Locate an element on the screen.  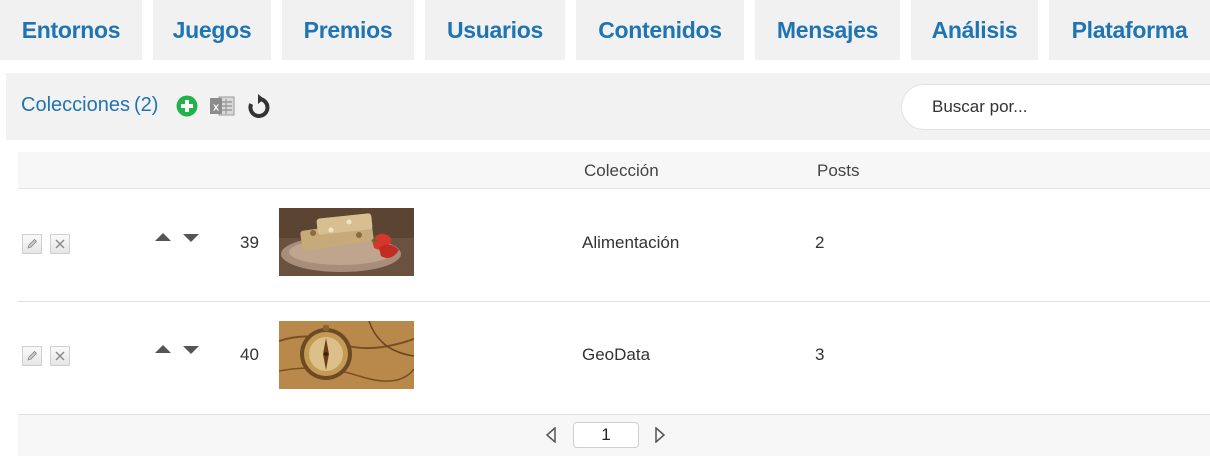
table-header: Colección Posts is located at coordinates (614, 170).